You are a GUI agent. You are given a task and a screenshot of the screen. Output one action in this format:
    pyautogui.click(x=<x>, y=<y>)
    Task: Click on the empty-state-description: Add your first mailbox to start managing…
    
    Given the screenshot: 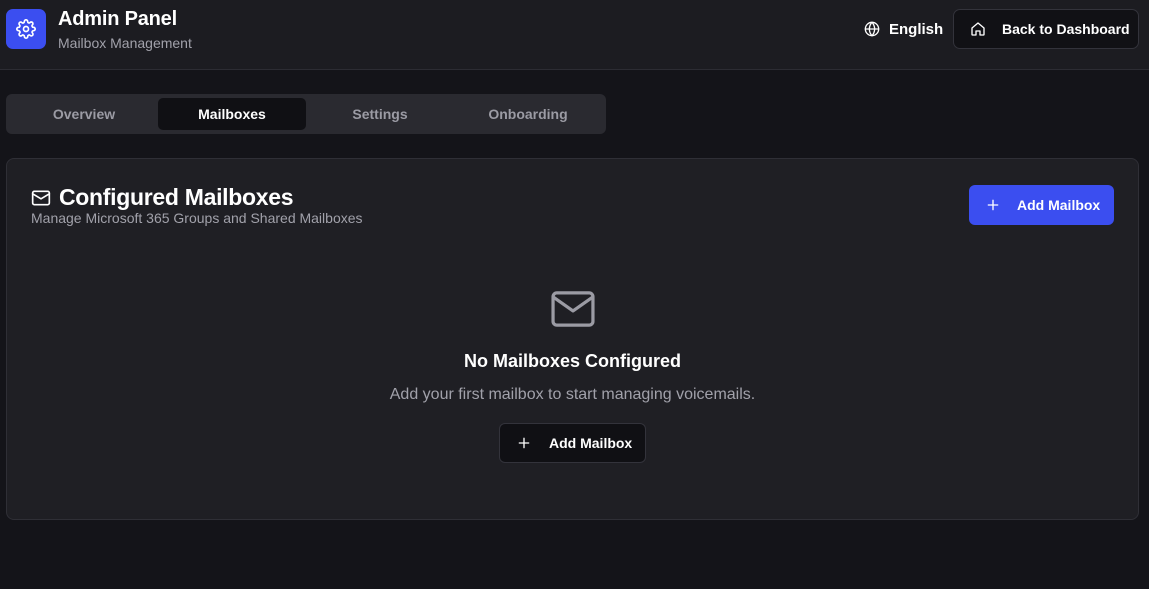 What is the action you would take?
    pyautogui.click(x=572, y=394)
    